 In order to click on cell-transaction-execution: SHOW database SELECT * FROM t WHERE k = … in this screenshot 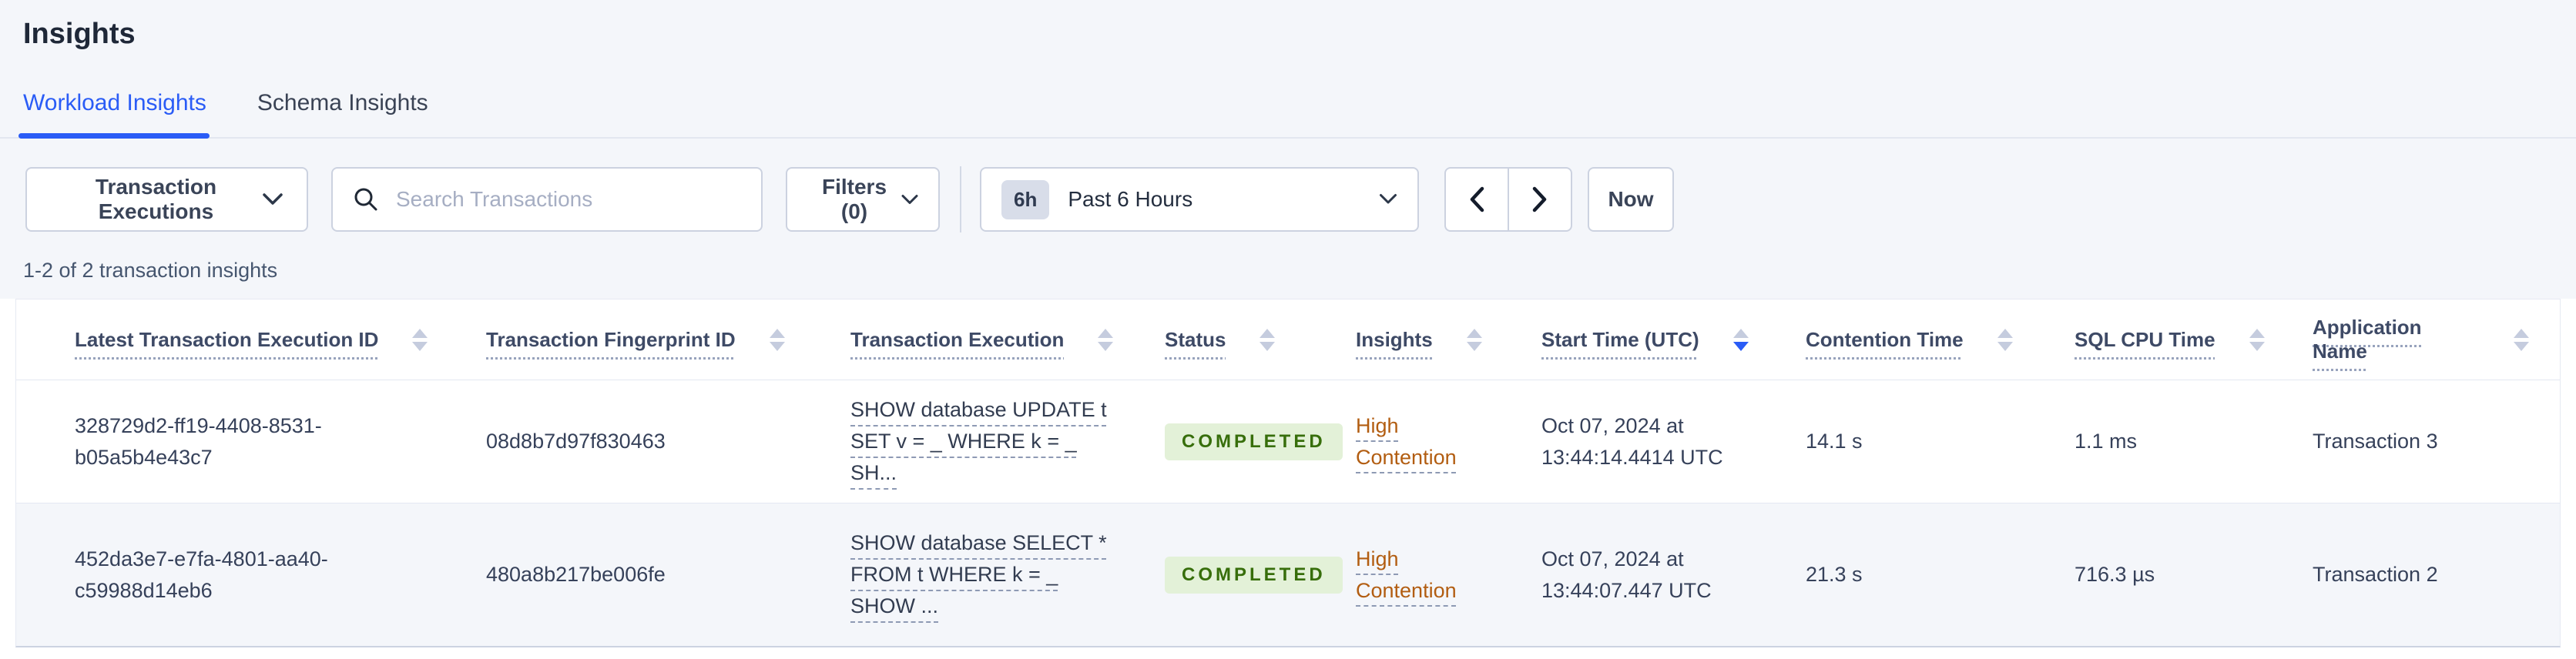, I will do `click(1007, 574)`.